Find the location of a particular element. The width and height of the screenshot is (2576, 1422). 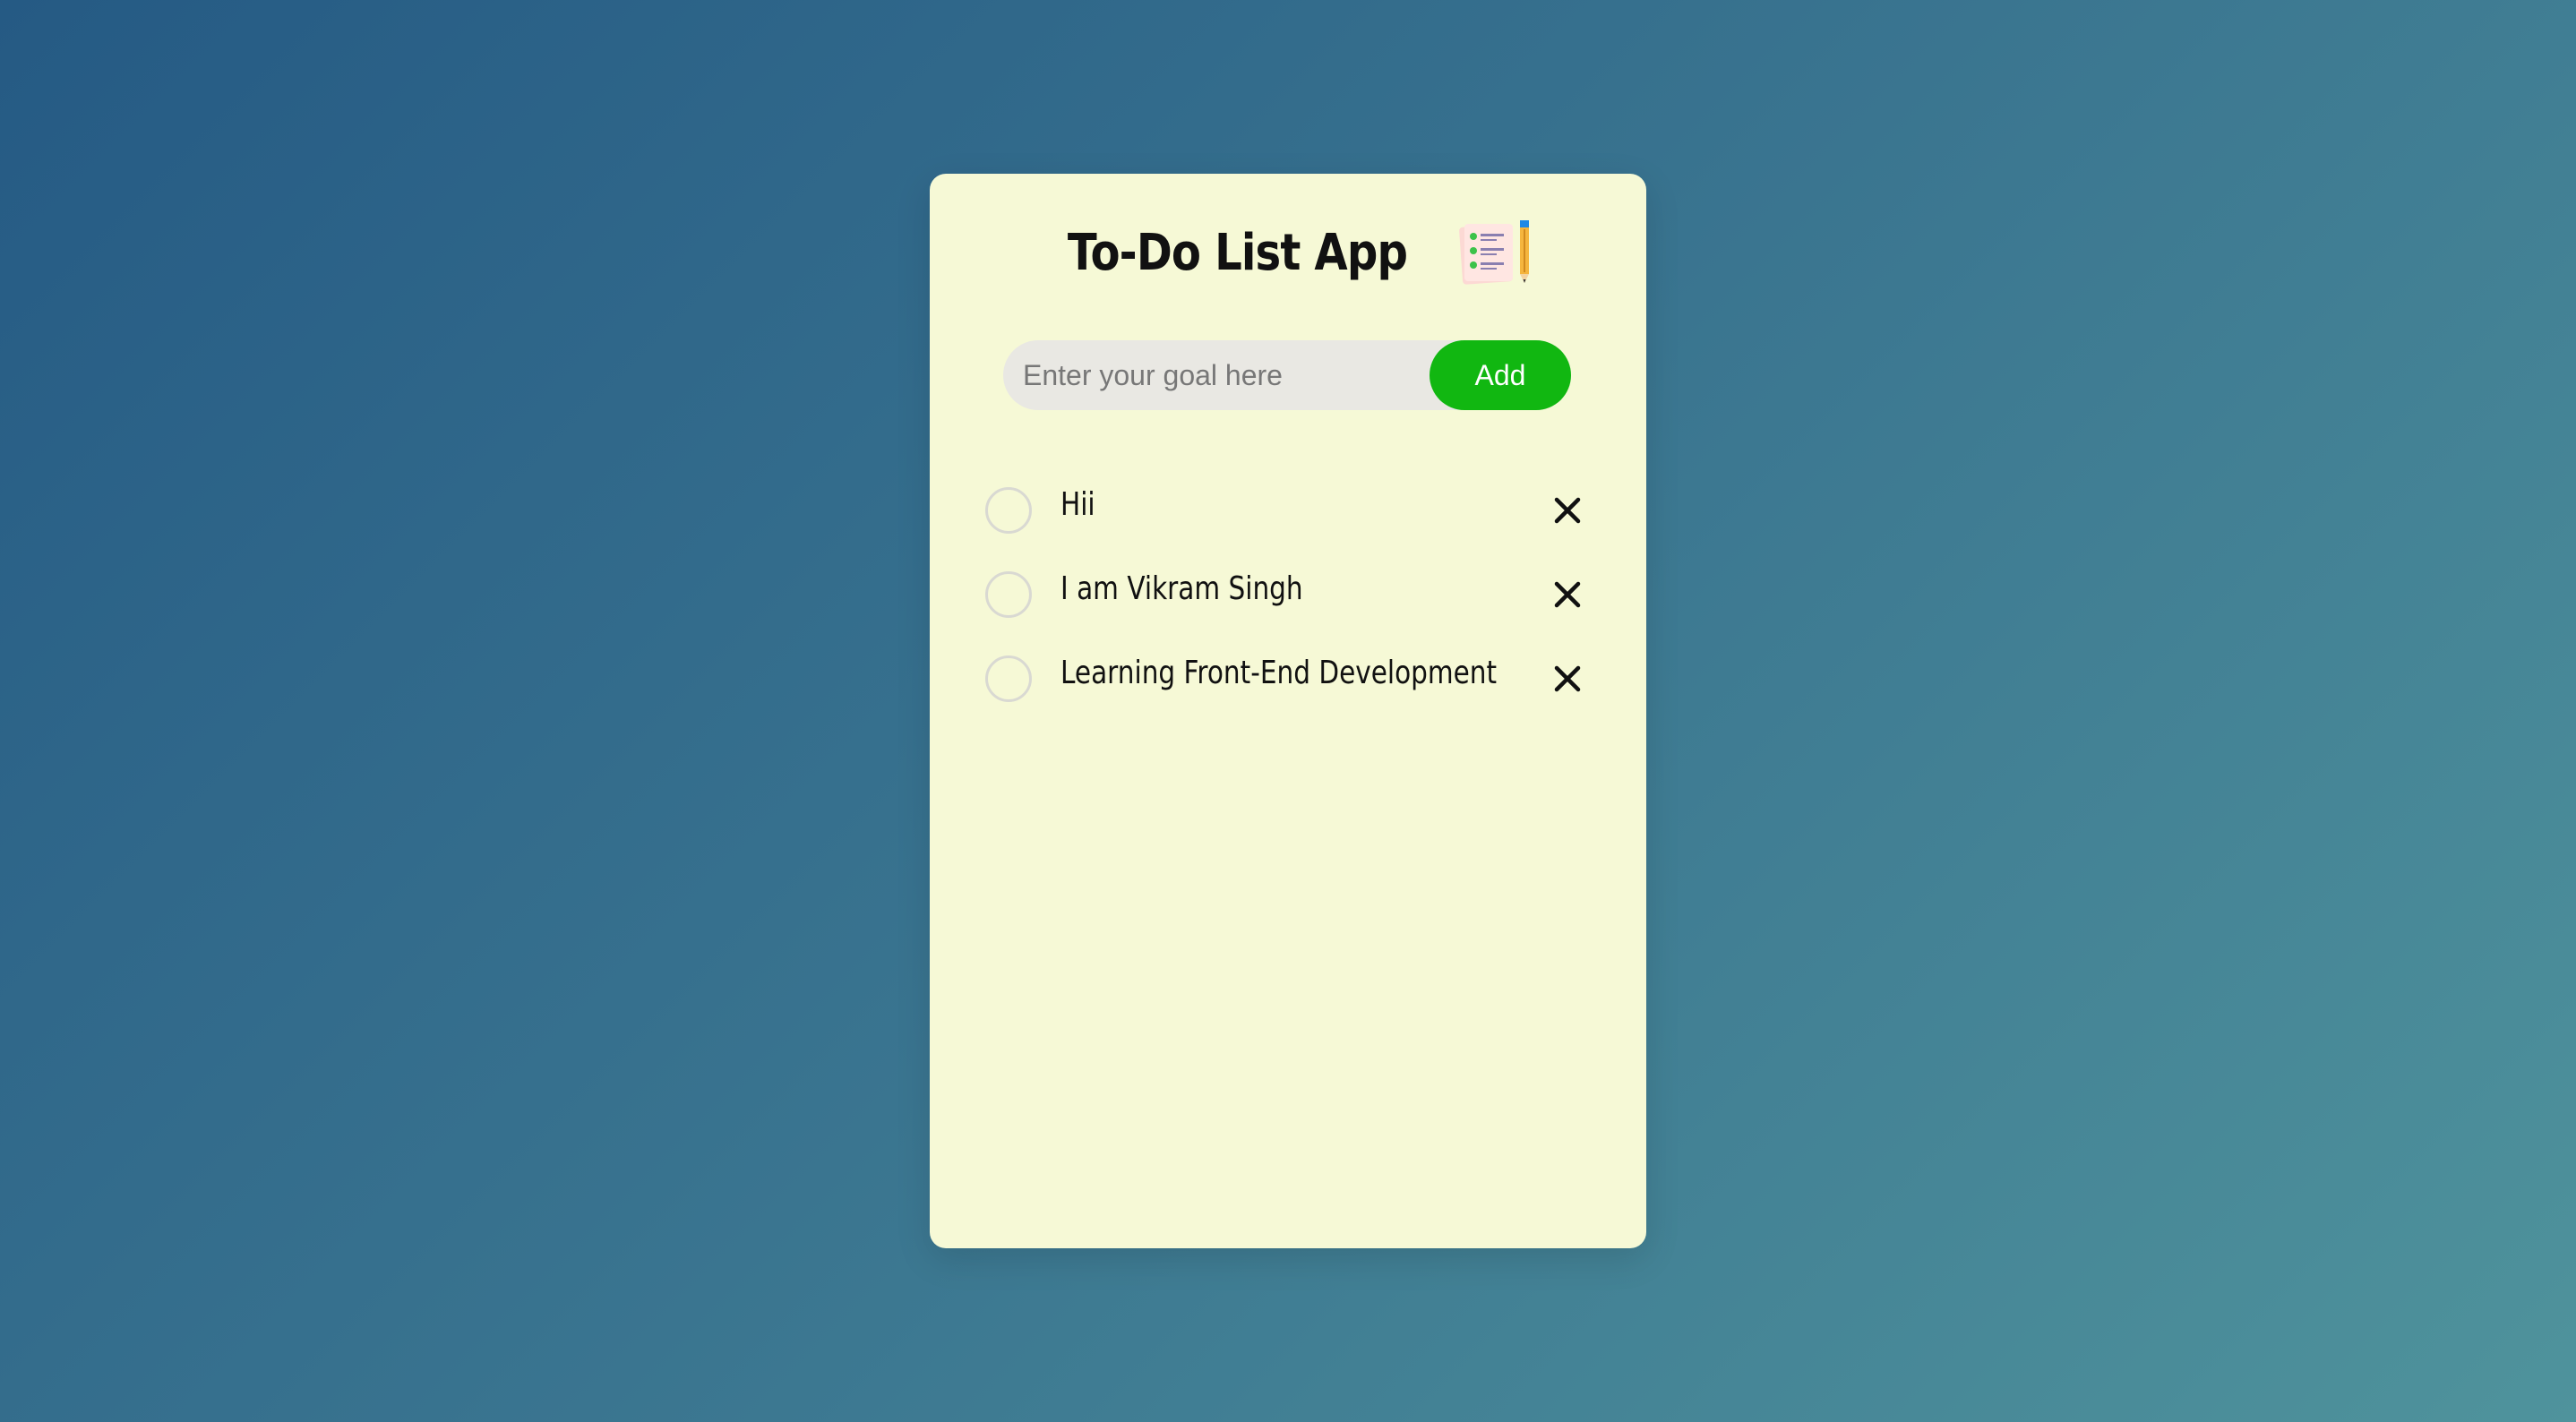

task-item: Learning Front-End Development is located at coordinates (1294, 696).